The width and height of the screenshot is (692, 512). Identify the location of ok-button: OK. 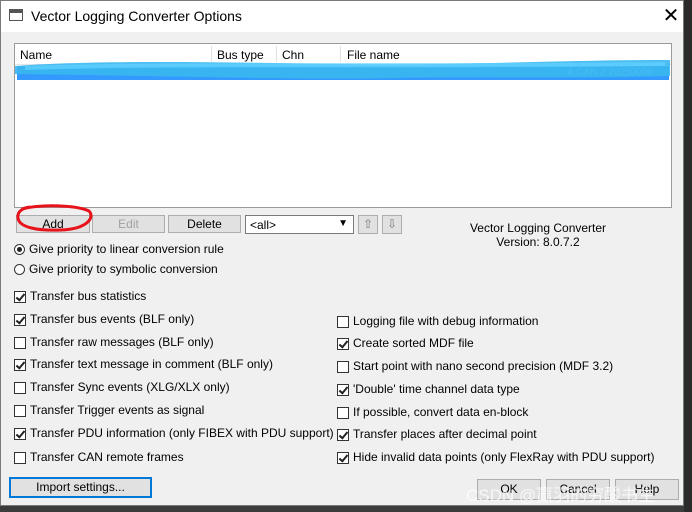
(509, 489).